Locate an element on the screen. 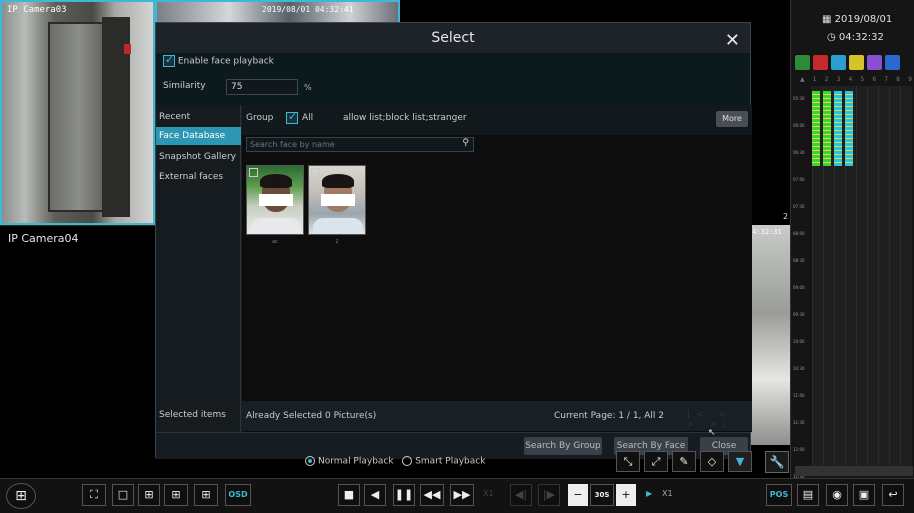 The width and height of the screenshot is (914, 513). sidebar-item-face-database: Face Database is located at coordinates (198, 136).